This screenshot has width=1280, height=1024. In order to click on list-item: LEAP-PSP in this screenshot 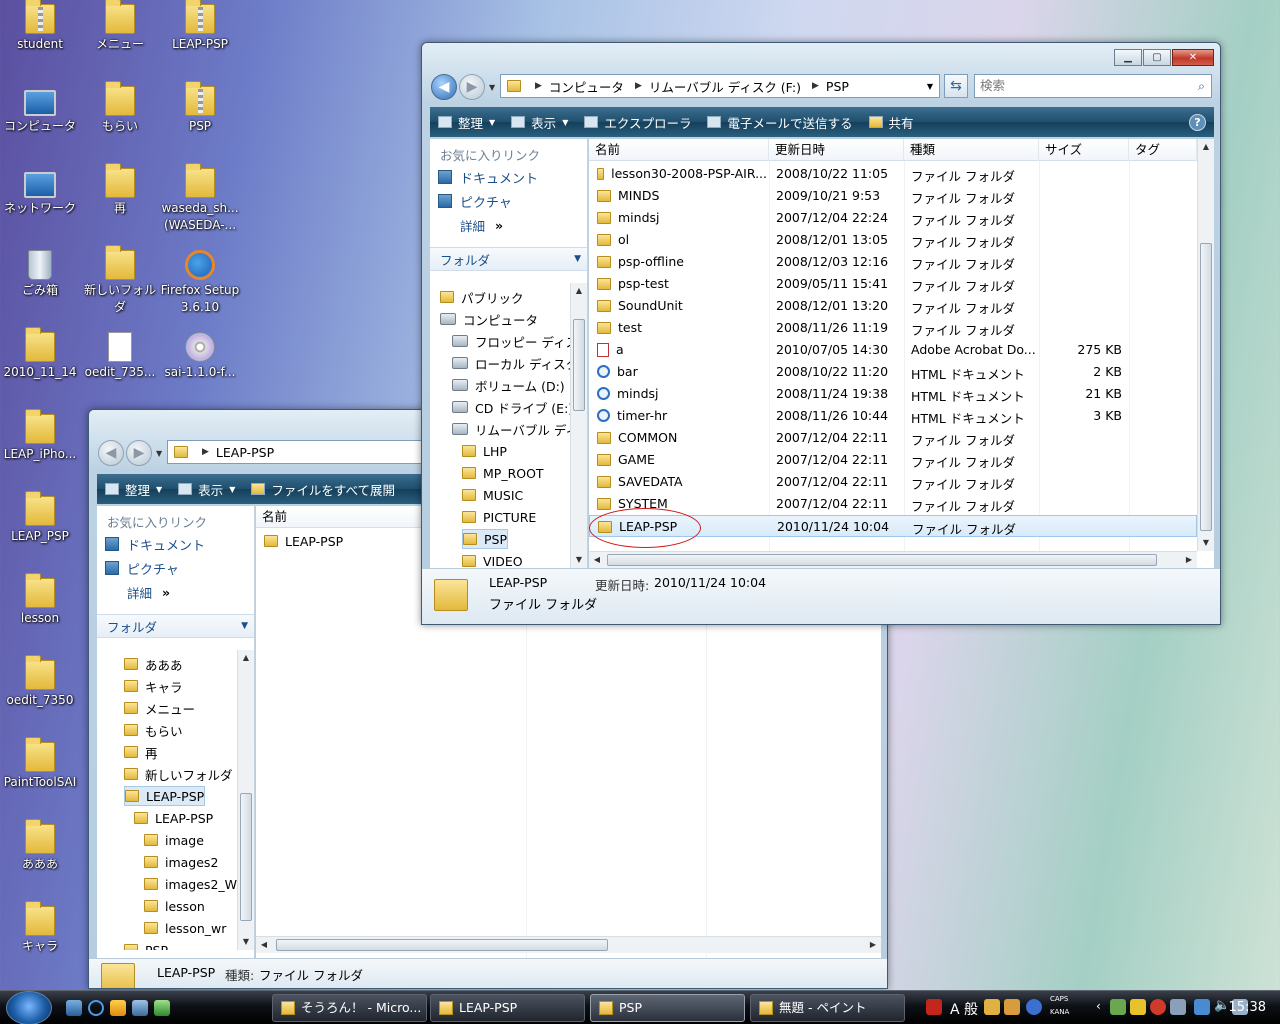, I will do `click(303, 541)`.